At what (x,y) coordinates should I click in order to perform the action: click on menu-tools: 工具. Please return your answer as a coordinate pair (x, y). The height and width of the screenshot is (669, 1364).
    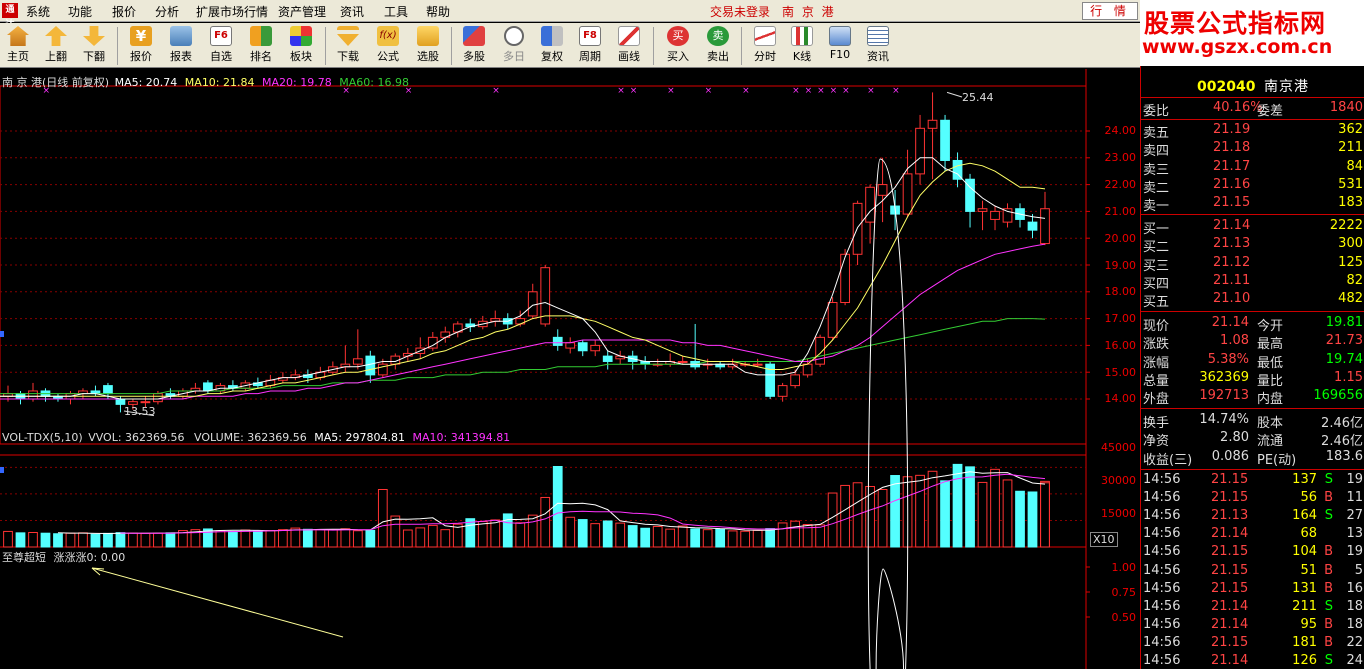
    Looking at the image, I should click on (396, 11).